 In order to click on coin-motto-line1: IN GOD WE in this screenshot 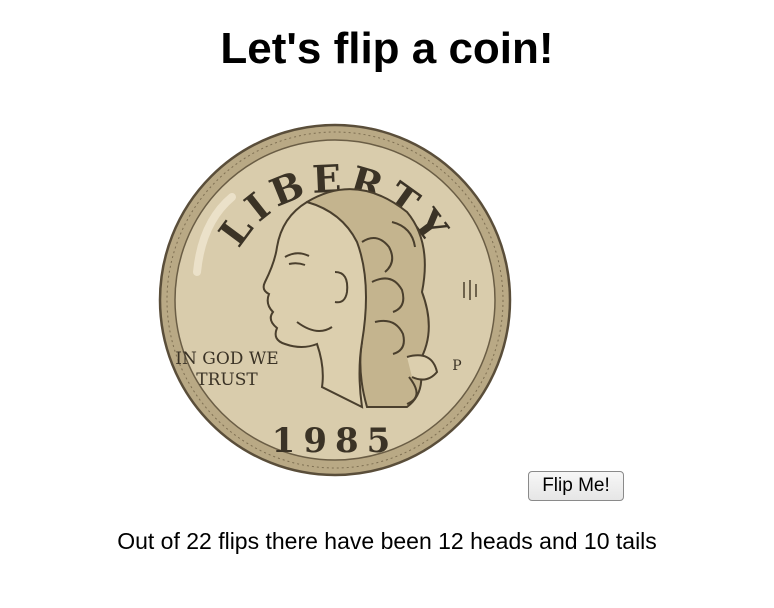, I will do `click(226, 359)`.